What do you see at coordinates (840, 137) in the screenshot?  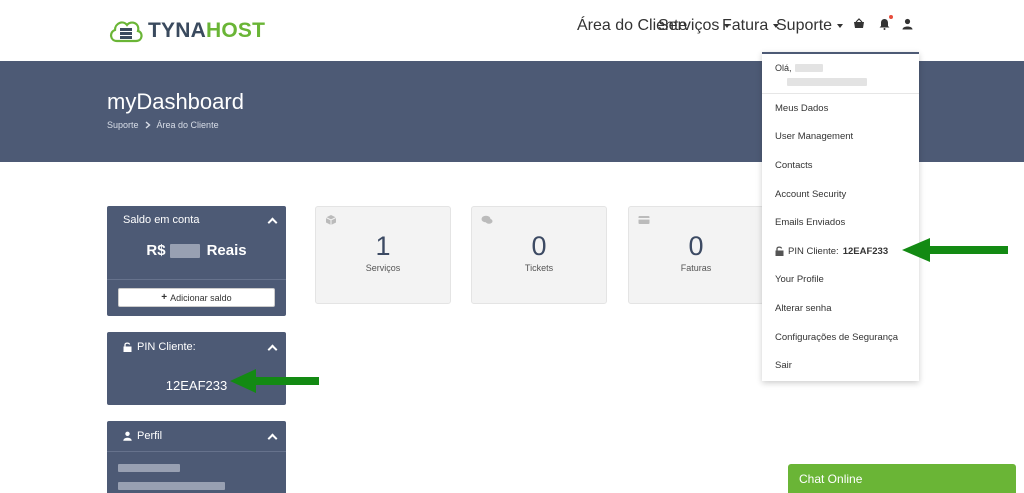 I see `menu-item-user-management: User Management` at bounding box center [840, 137].